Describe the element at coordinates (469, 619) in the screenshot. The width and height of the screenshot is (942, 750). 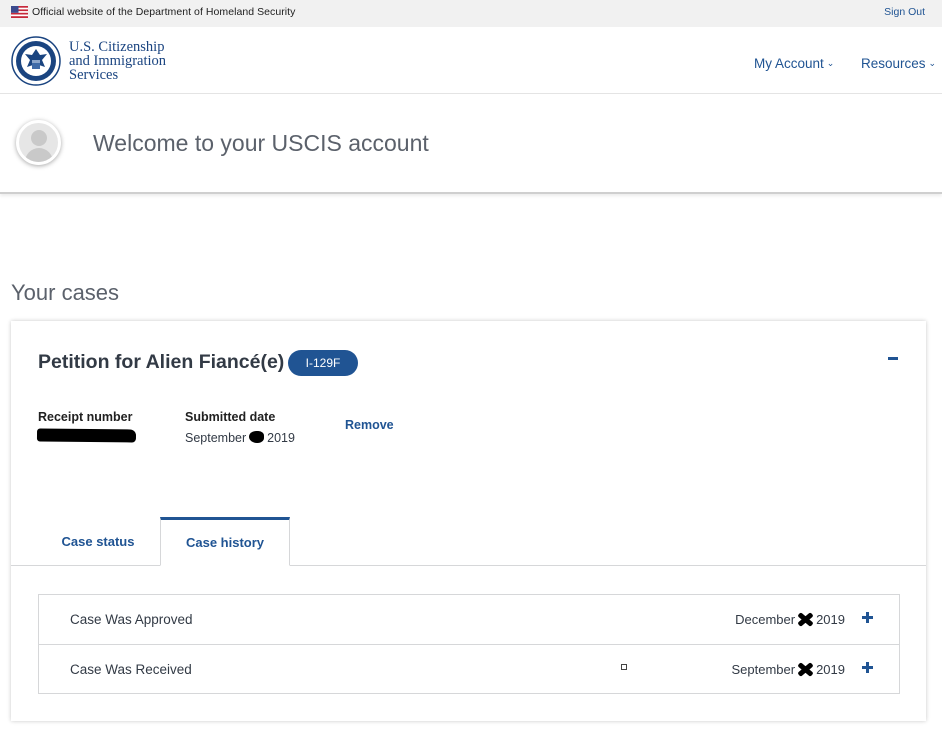
I see `history-row-approved: Case Was Approved December 2019` at that location.